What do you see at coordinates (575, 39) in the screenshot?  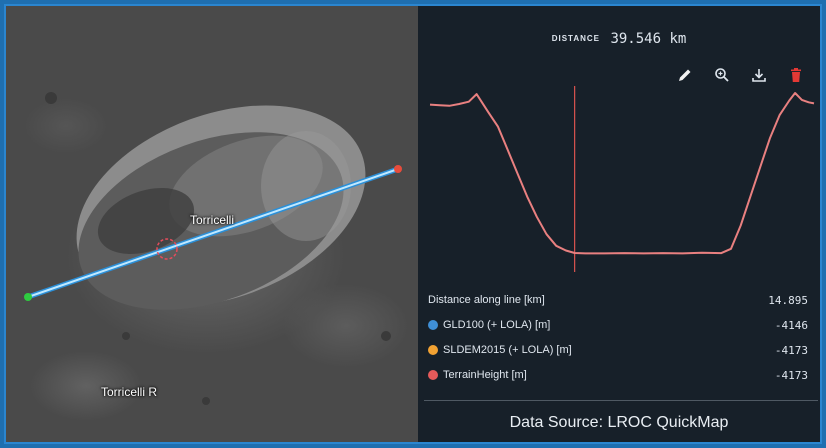 I see `distance-key: DISTANCE` at bounding box center [575, 39].